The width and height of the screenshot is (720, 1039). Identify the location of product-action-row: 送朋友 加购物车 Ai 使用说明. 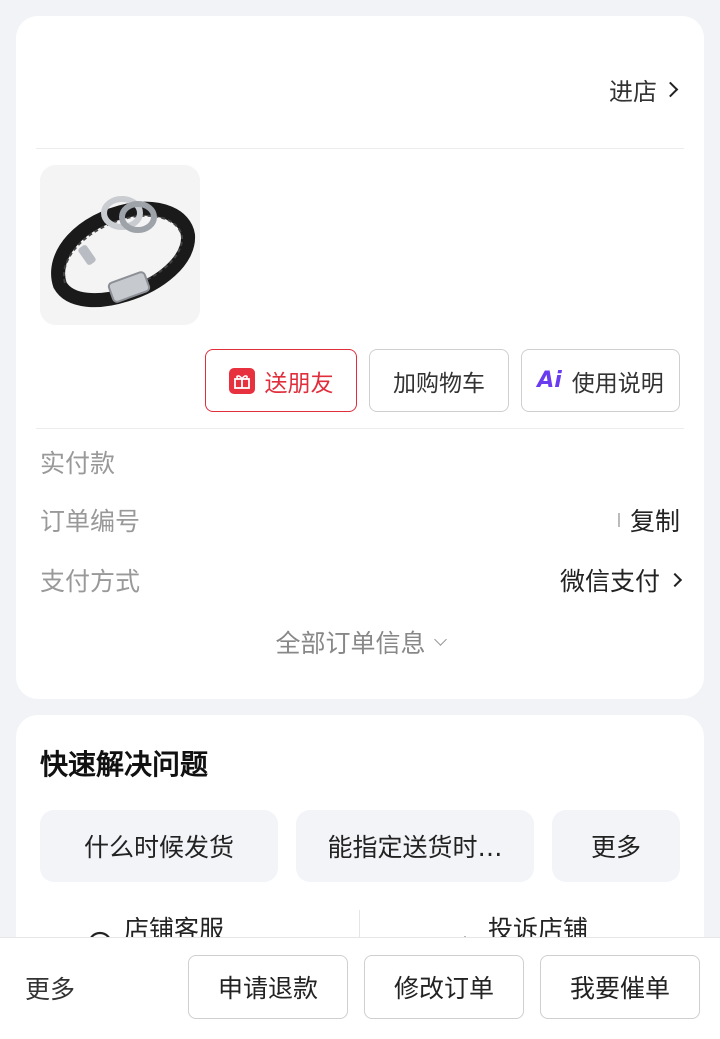
(442, 380).